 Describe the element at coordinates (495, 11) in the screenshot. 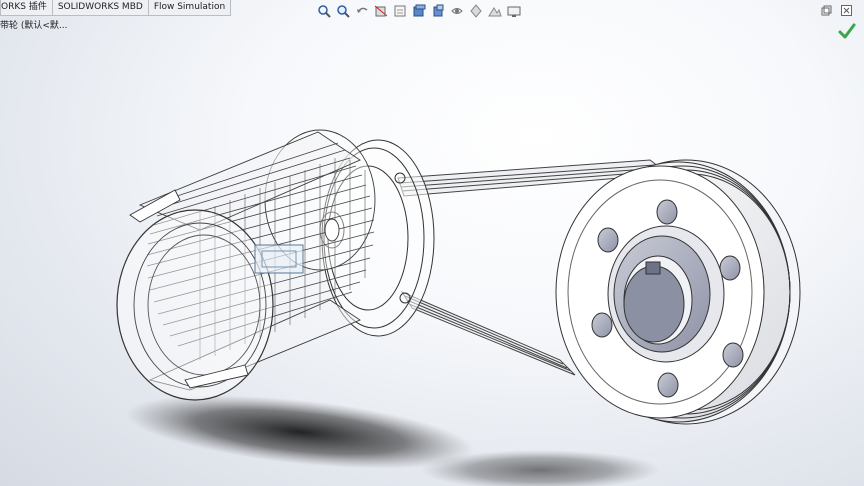

I see `apply-scene-icon` at that location.